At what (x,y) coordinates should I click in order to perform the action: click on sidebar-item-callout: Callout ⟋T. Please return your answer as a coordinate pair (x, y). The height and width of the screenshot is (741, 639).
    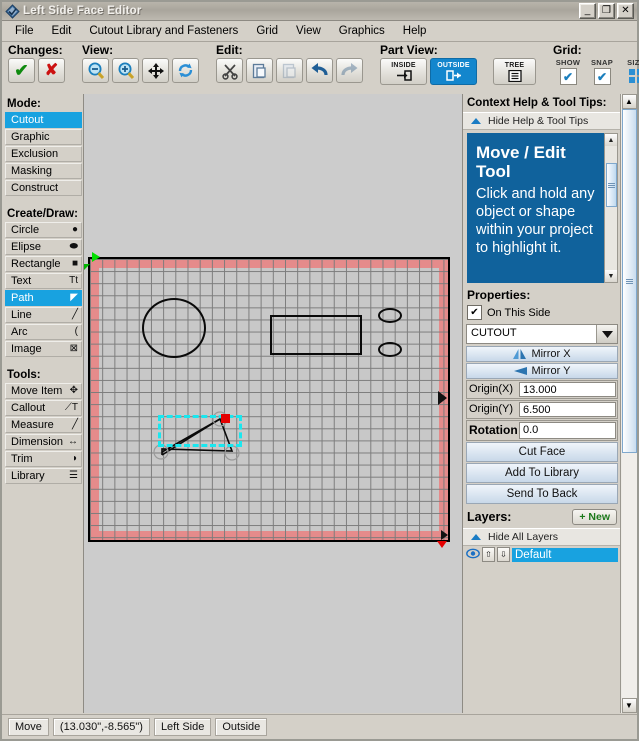
    Looking at the image, I should click on (43, 408).